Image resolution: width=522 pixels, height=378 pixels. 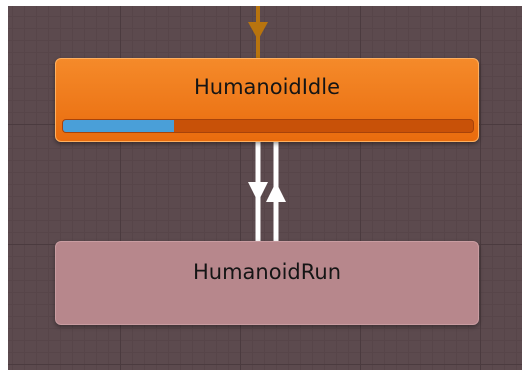 I want to click on transition-run-to-idle, so click(x=276, y=191).